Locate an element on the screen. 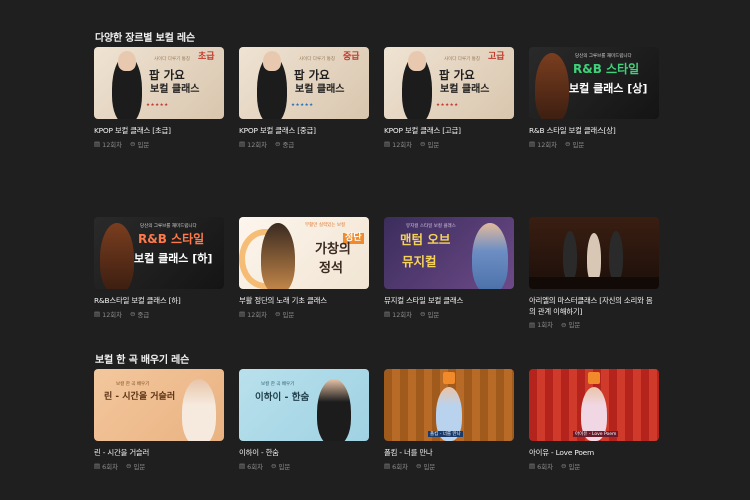  course-title: 린 - 시간을 거슬러 is located at coordinates (159, 453).